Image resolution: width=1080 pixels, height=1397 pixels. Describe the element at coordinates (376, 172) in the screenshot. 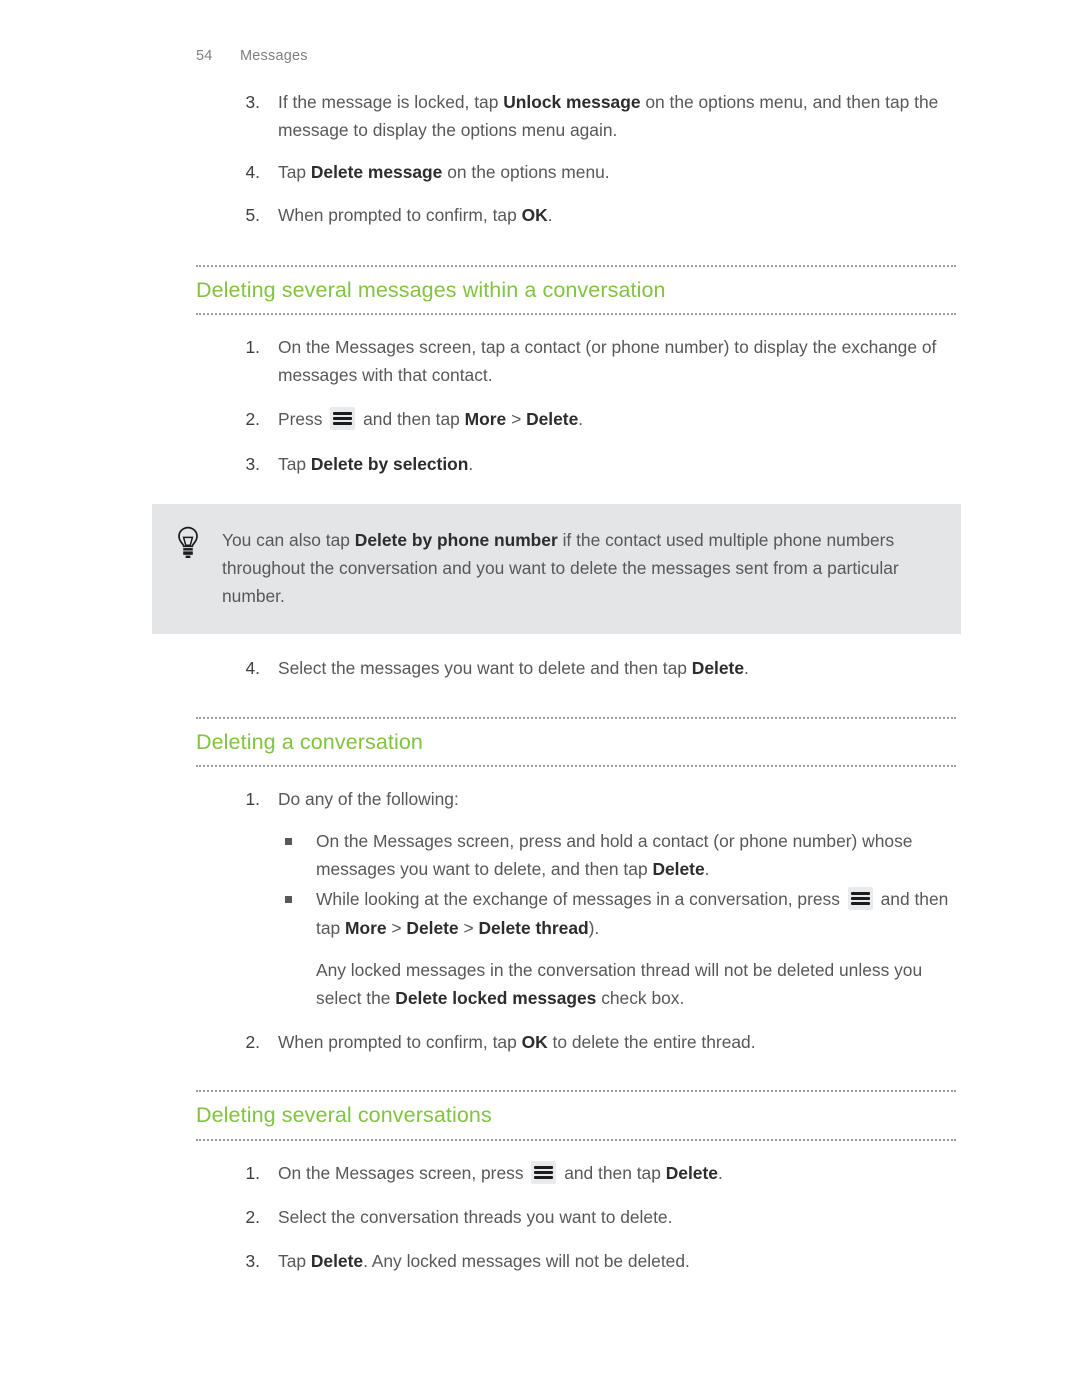

I see `emphasis-text: Delete message` at that location.